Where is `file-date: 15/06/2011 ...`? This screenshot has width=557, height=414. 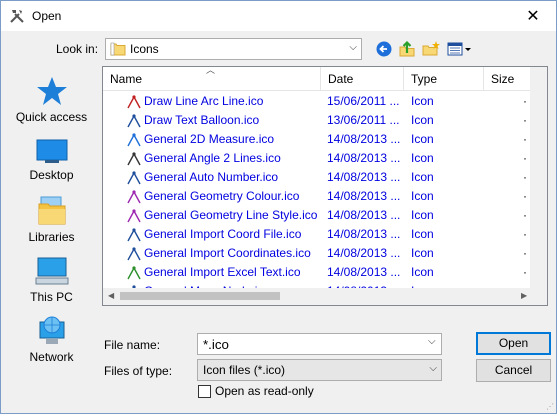
file-date: 15/06/2011 ... is located at coordinates (363, 101).